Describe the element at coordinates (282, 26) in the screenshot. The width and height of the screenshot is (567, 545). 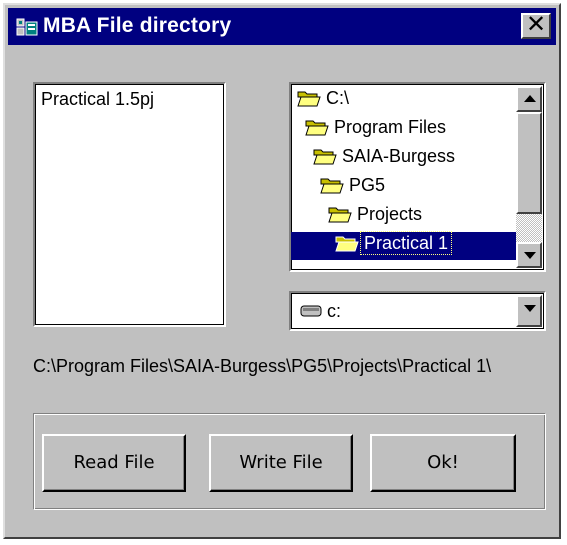
I see `title-bar: MBA File directory ✕` at that location.